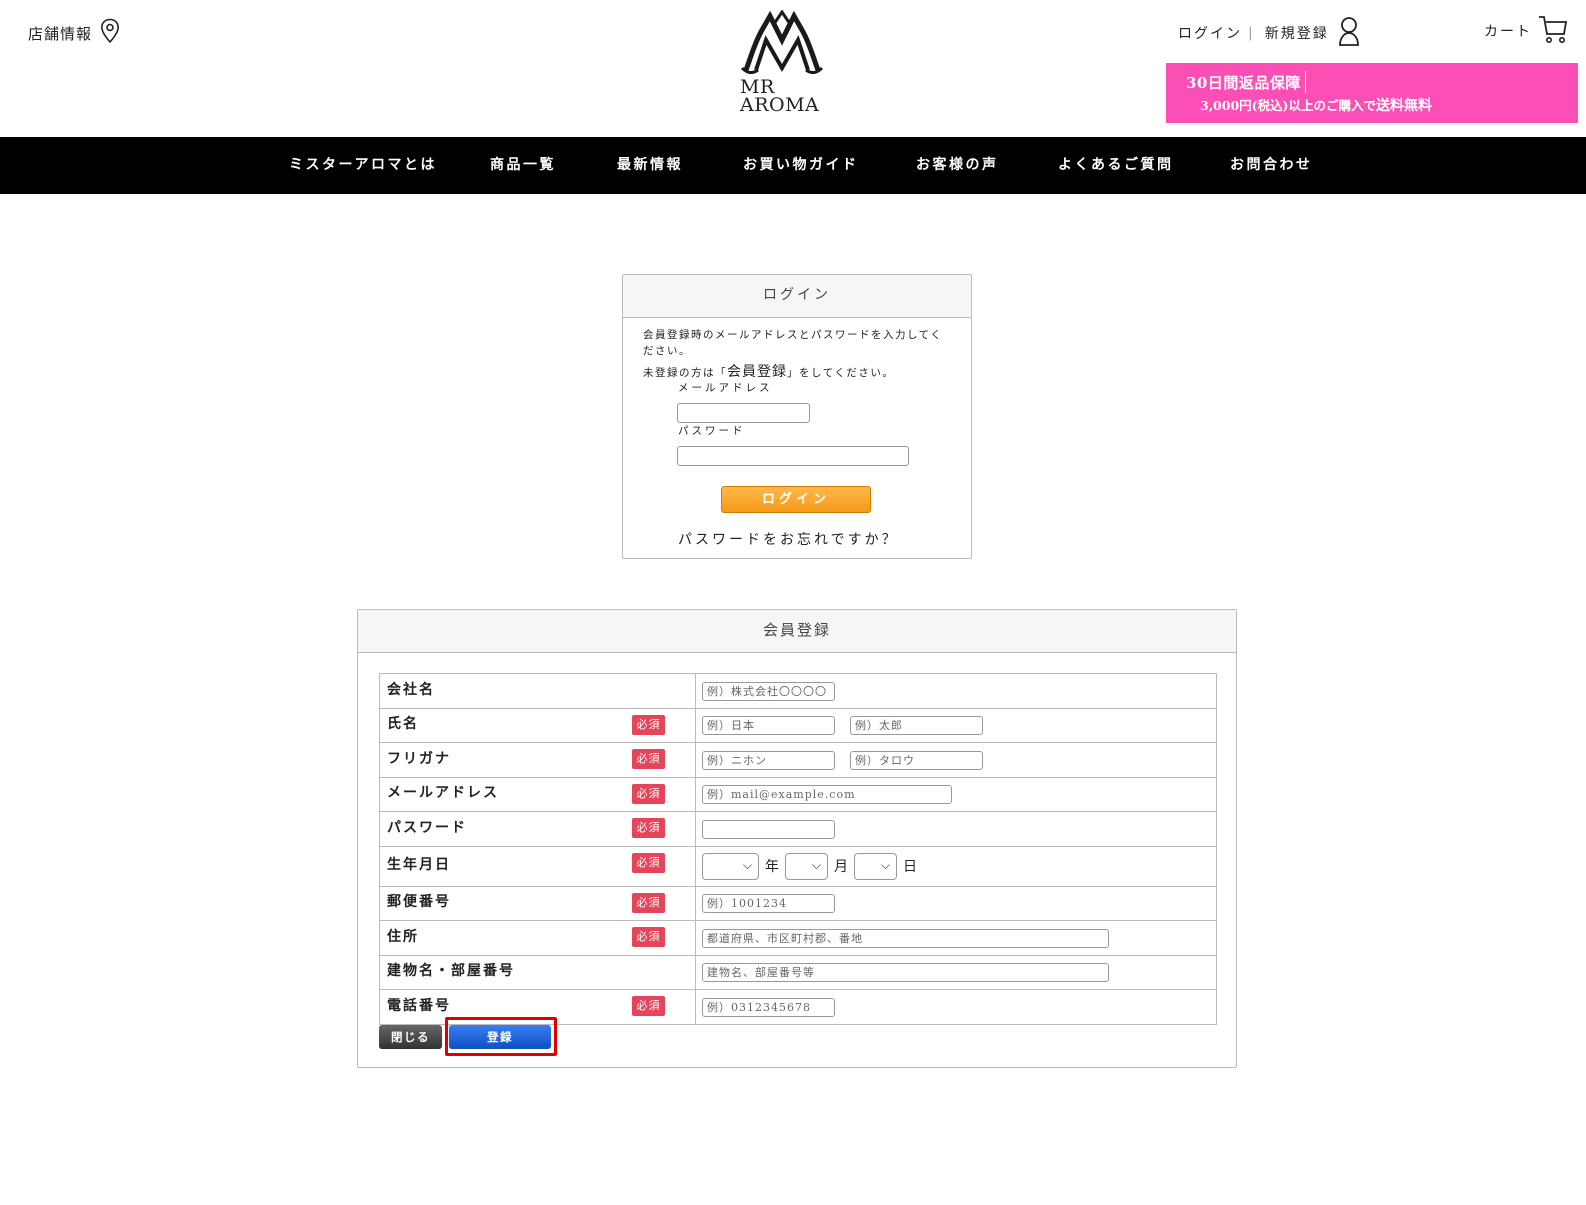  What do you see at coordinates (1271, 164) in the screenshot?
I see `nav-item-contact: お問合わせ` at bounding box center [1271, 164].